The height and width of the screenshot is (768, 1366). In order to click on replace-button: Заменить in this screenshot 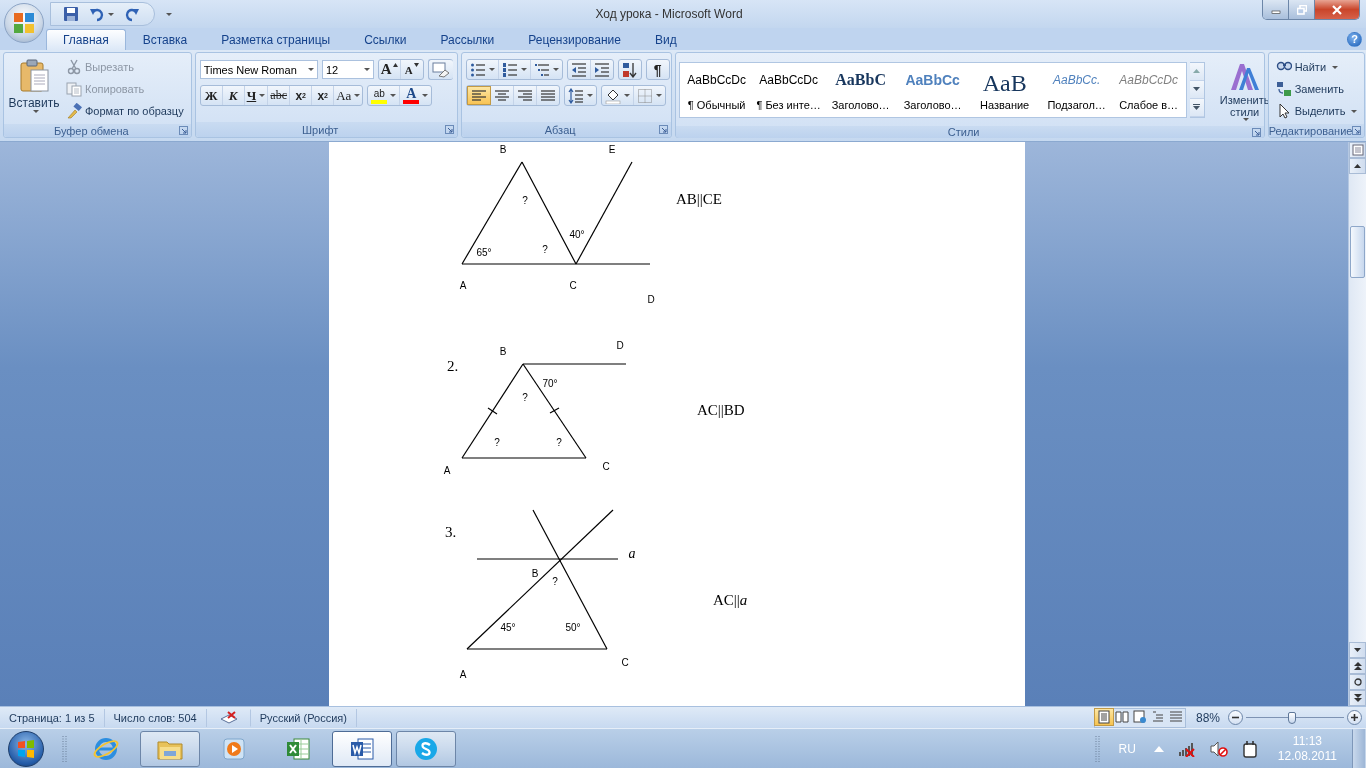, I will do `click(1316, 89)`.